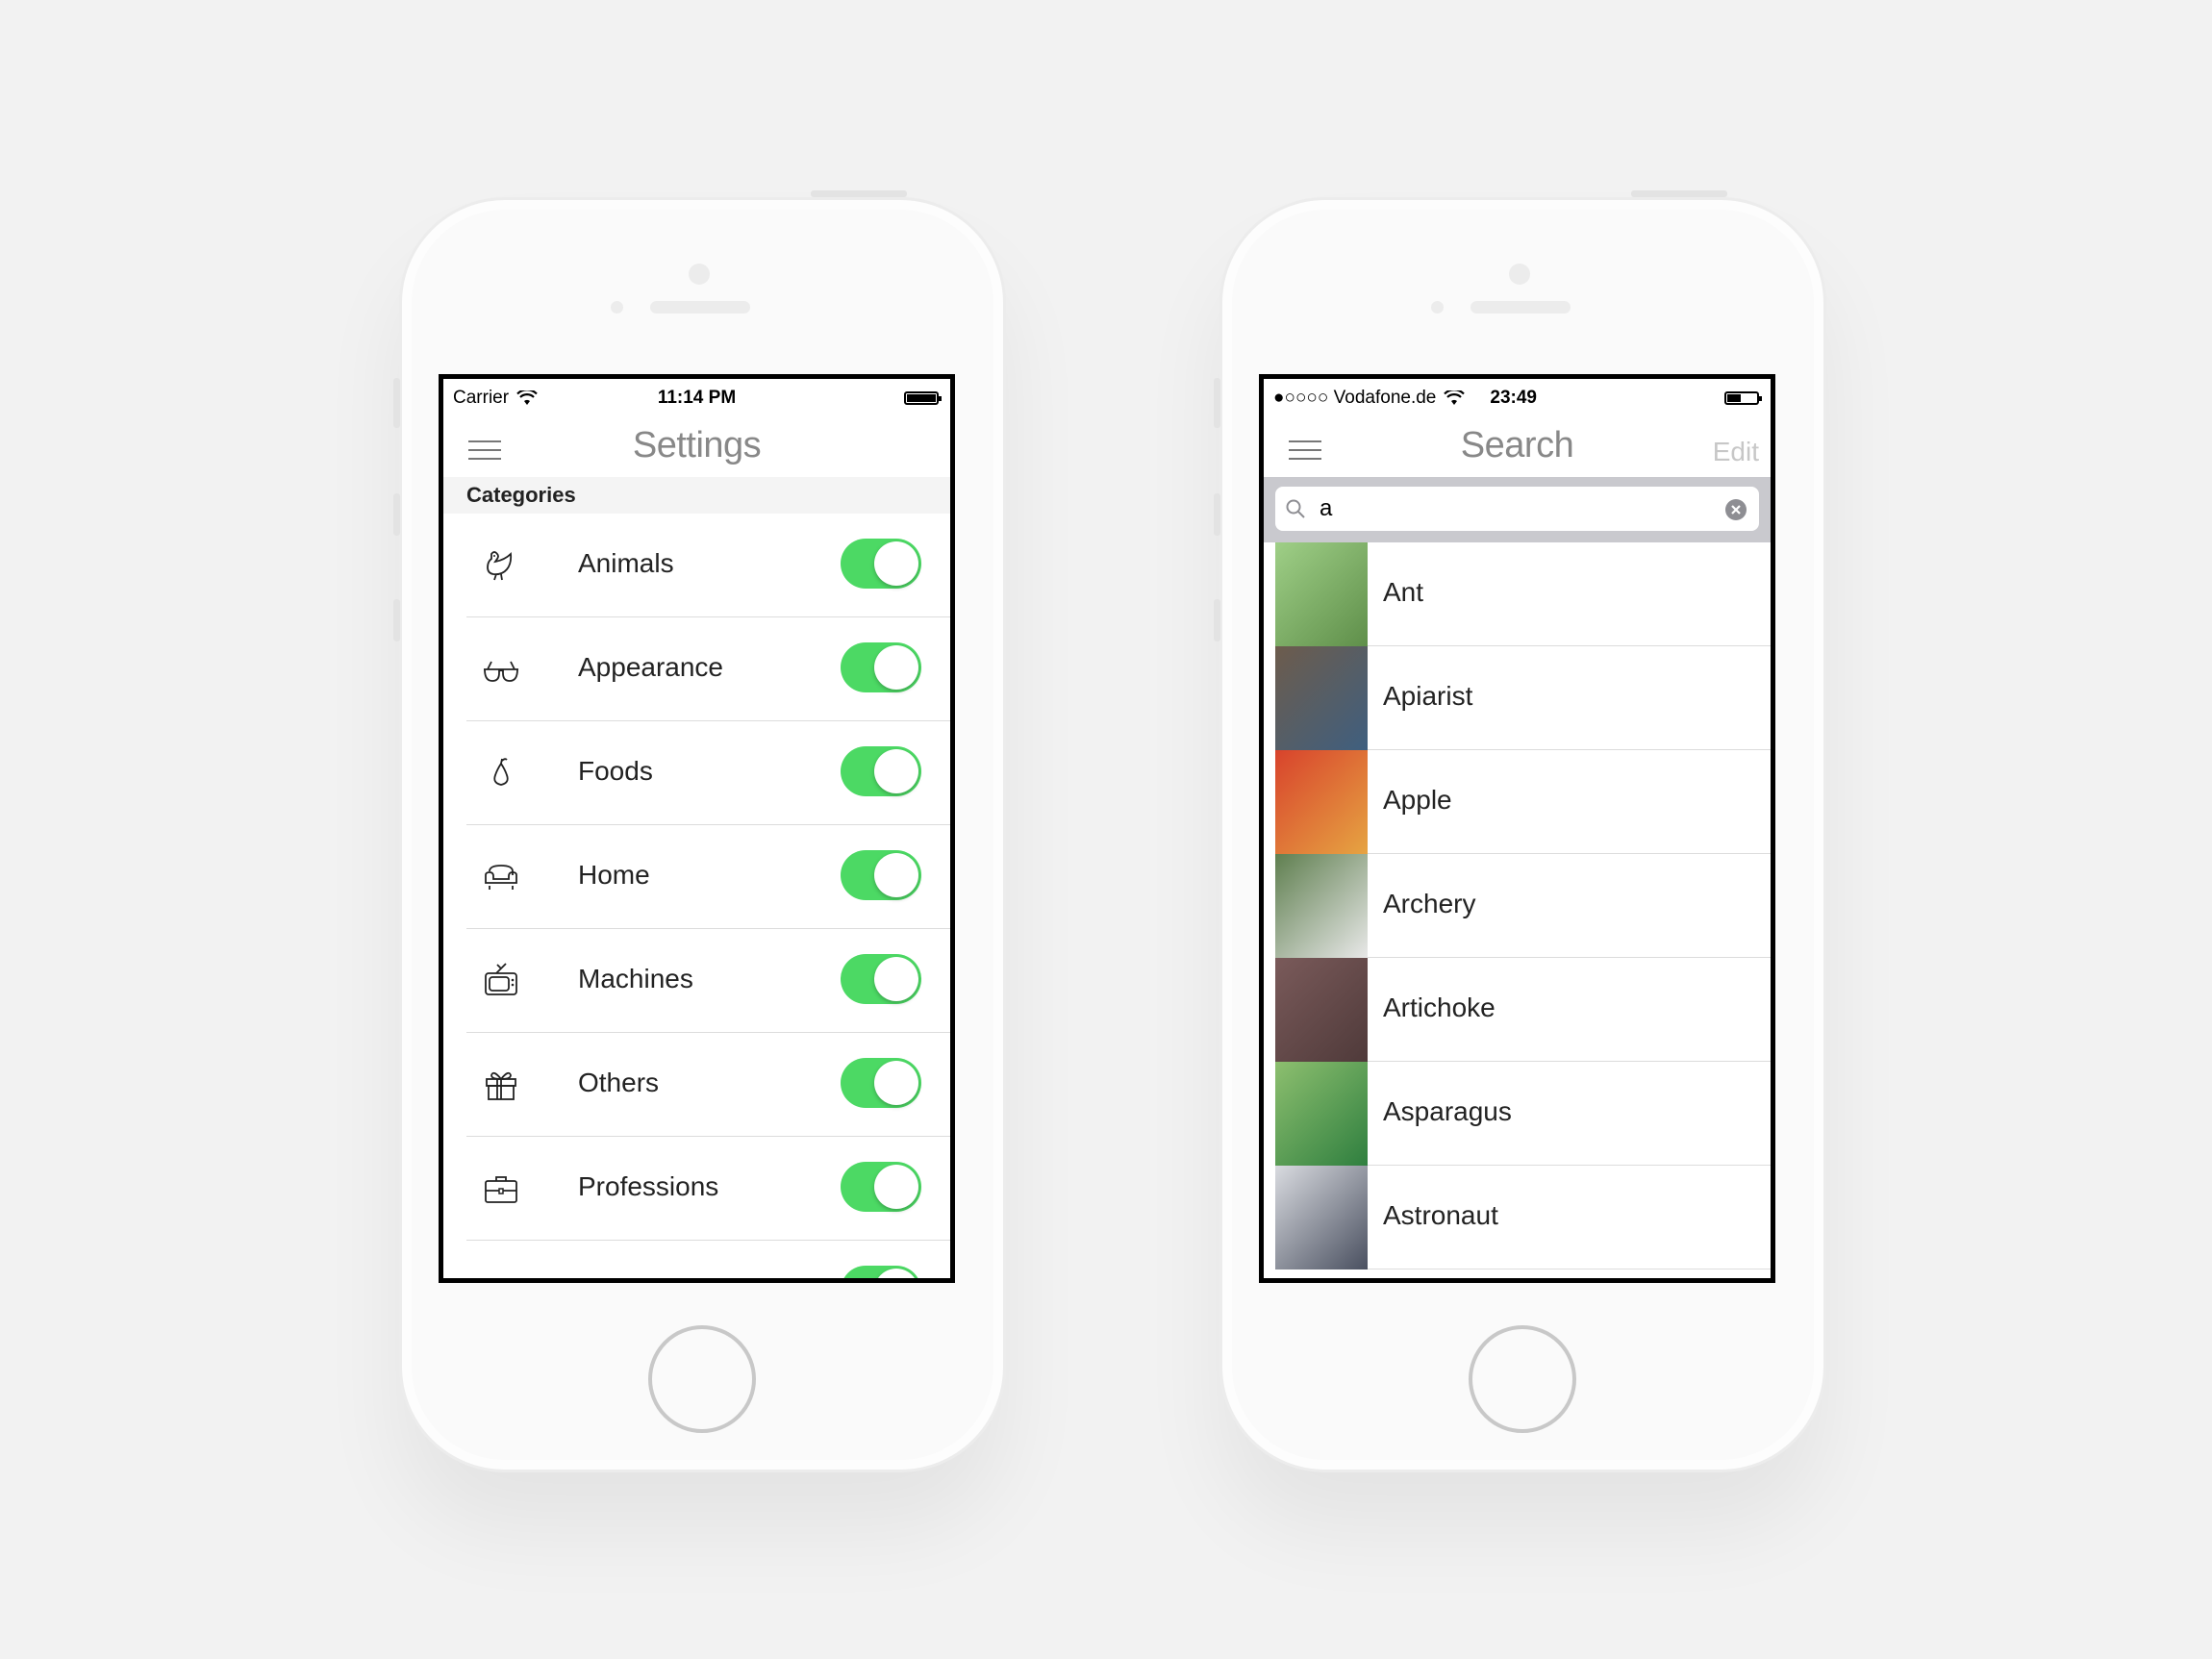 The image size is (2212, 1659). Describe the element at coordinates (501, 1190) in the screenshot. I see `briefcase-icon` at that location.